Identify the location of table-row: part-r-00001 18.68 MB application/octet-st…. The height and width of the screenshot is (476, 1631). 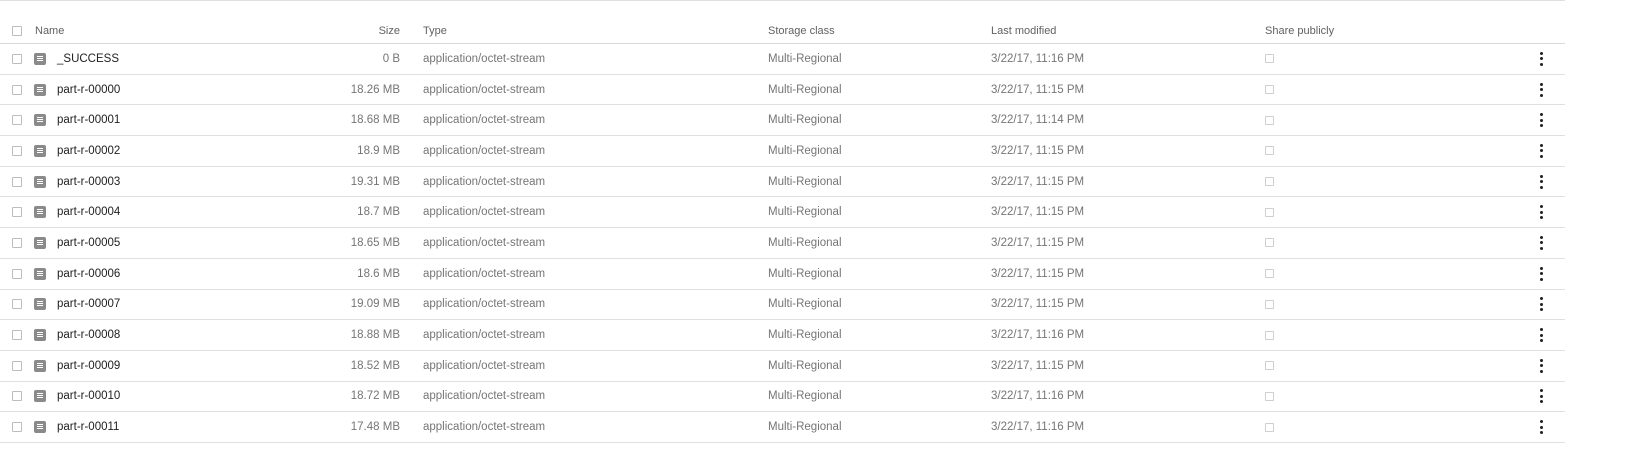
(782, 121).